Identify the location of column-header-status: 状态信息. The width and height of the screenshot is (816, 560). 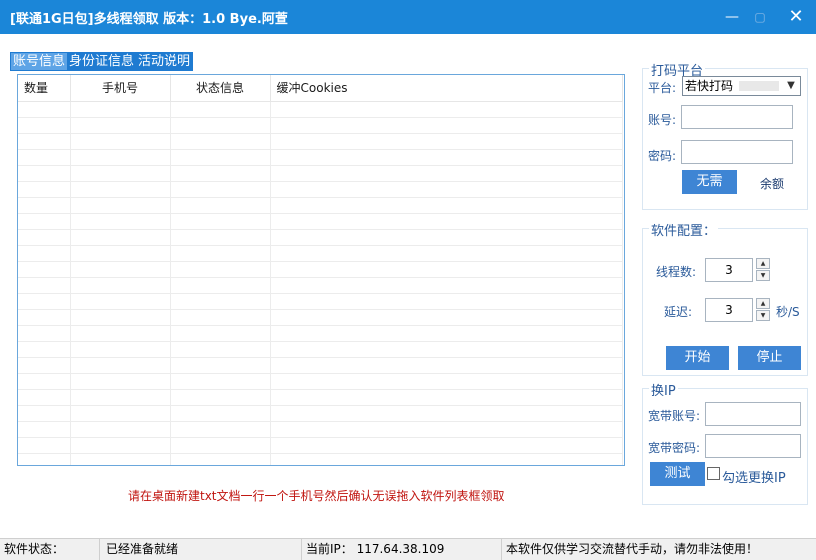
(220, 88).